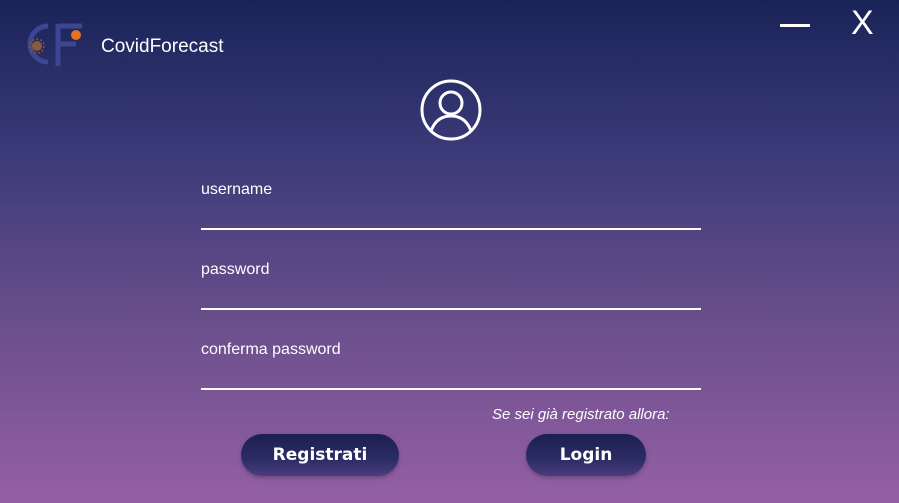 The width and height of the screenshot is (899, 503). I want to click on app-title: CovidForecast, so click(162, 46).